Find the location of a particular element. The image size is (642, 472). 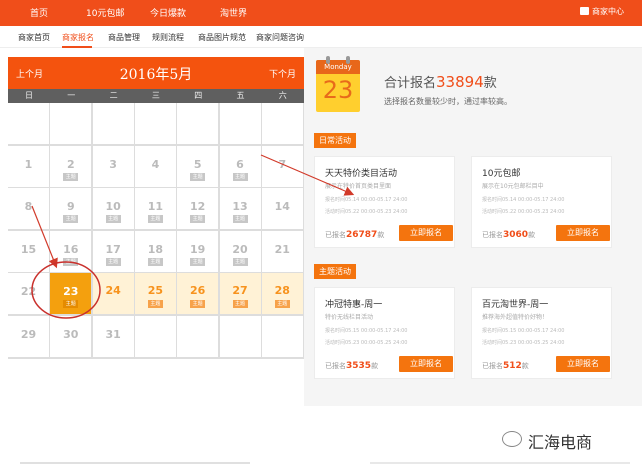

calendar-day: 19 主题 is located at coordinates (198, 251).